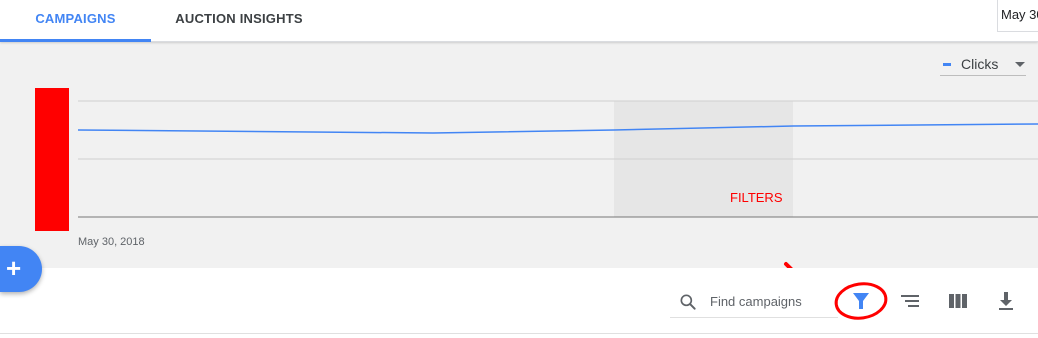 The width and height of the screenshot is (1038, 338). What do you see at coordinates (519, 21) in the screenshot?
I see `tab-bar: CAMPAIGNS AUCTION INSIGHTS May 30` at bounding box center [519, 21].